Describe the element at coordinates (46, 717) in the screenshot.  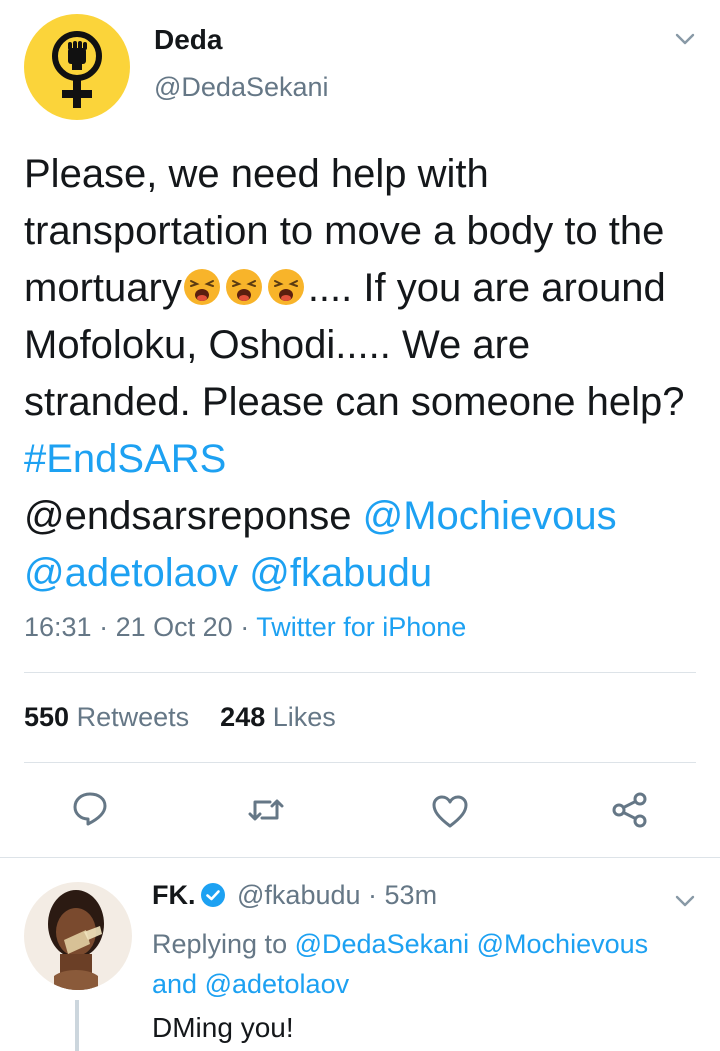
I see `retweets-count: 550` at that location.